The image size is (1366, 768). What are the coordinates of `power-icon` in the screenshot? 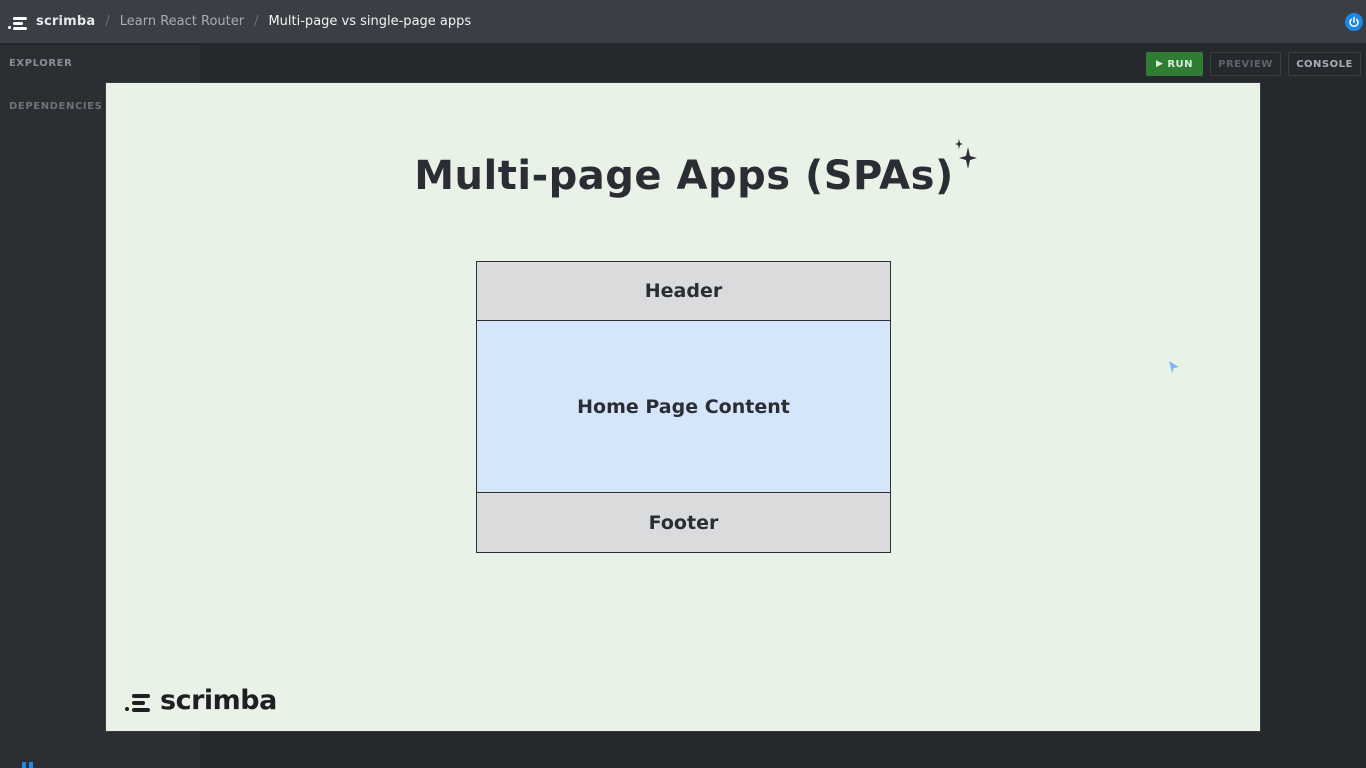 It's located at (1354, 22).